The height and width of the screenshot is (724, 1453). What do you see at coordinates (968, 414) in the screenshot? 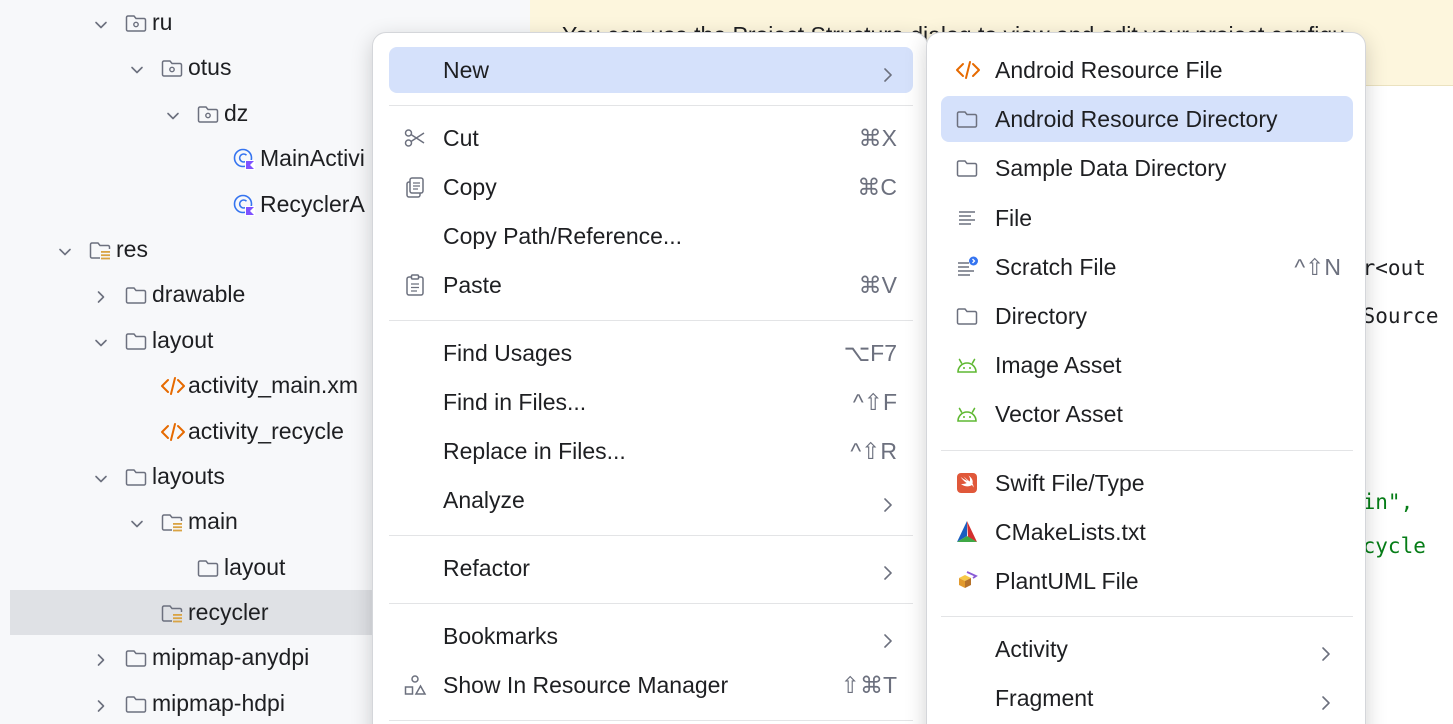
I see `android-icon` at bounding box center [968, 414].